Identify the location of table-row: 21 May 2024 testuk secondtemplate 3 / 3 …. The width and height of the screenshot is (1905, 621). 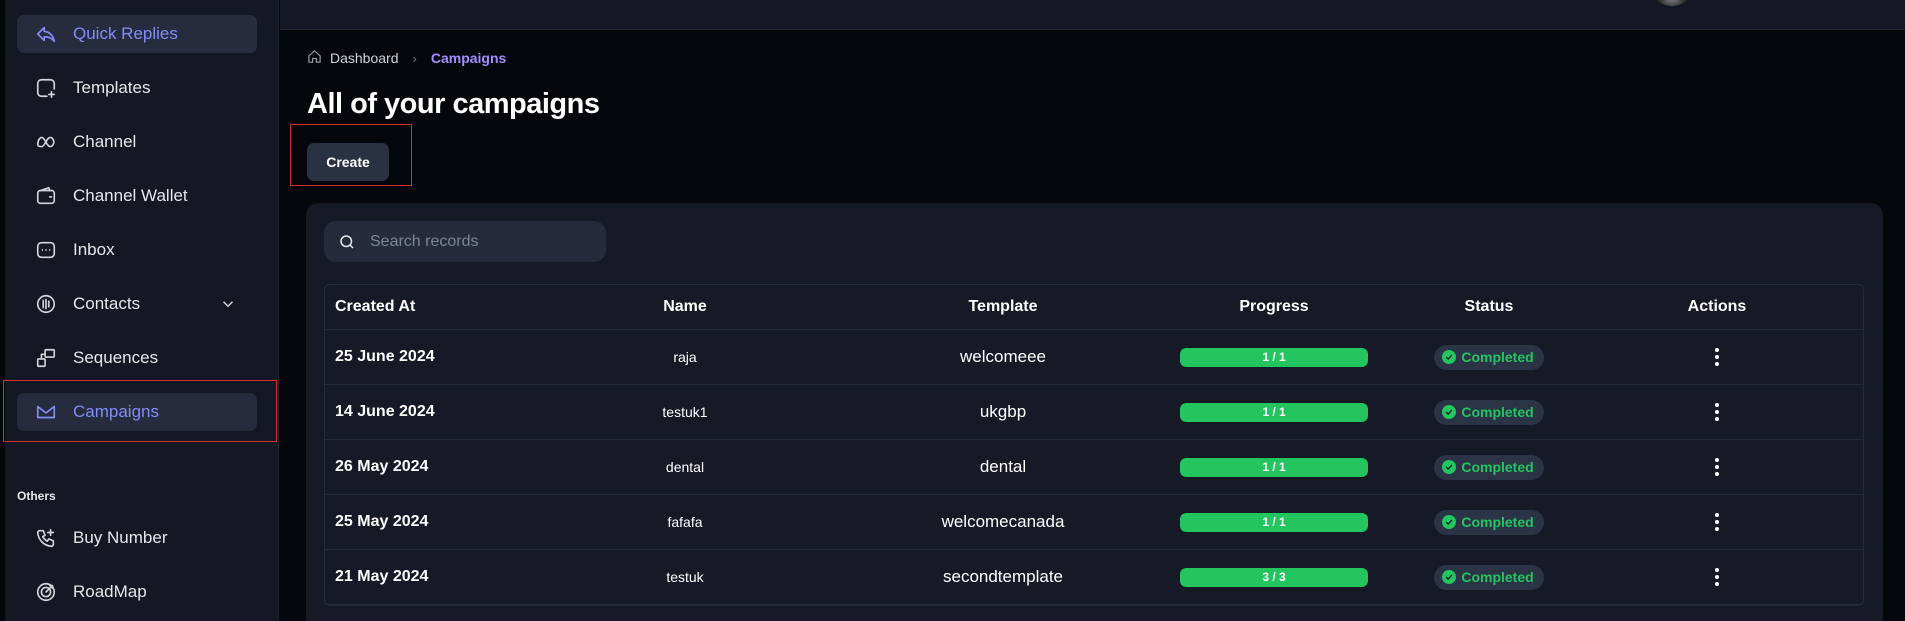
(1094, 577).